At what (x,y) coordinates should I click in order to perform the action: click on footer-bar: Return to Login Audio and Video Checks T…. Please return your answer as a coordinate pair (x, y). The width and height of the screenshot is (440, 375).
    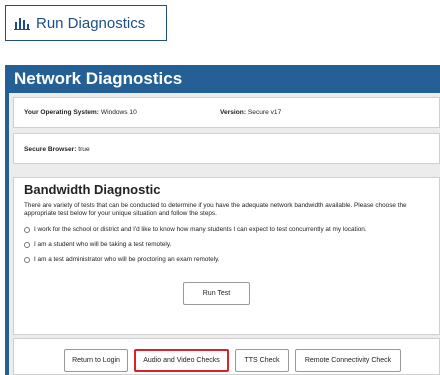
    Looking at the image, I should click on (226, 356).